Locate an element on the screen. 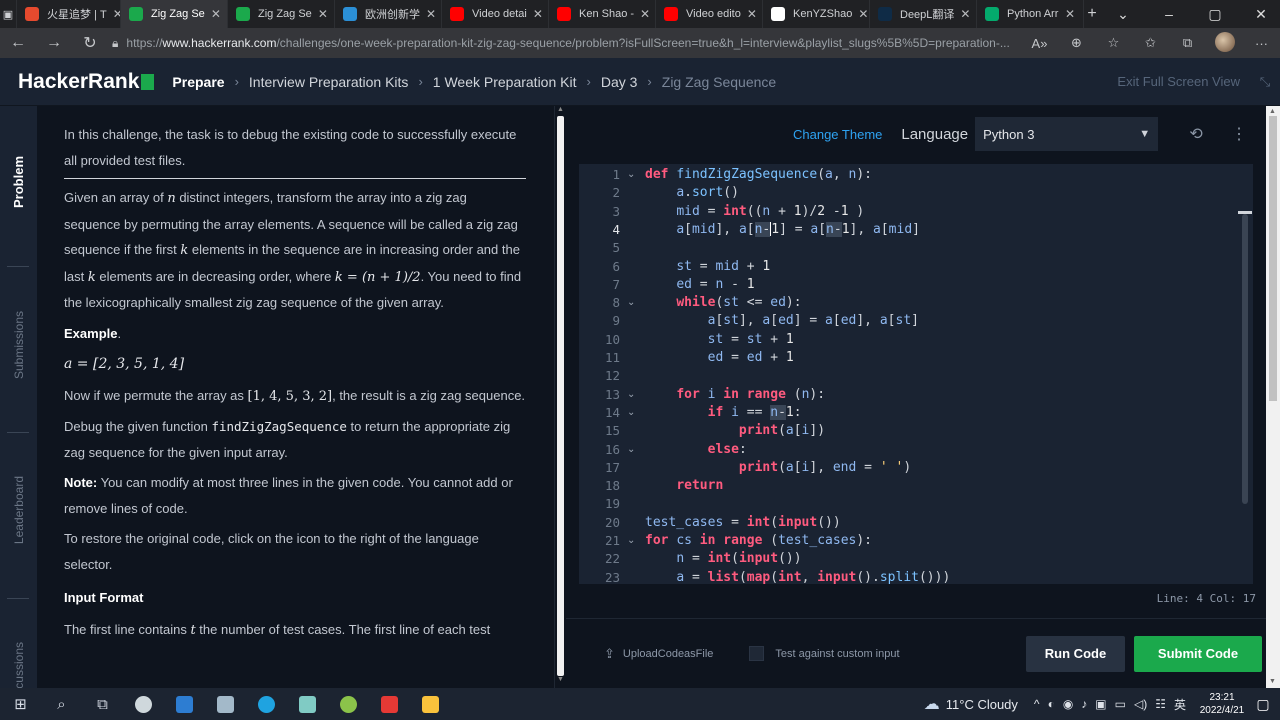  task-view-icon: ⧉ is located at coordinates (102, 704).